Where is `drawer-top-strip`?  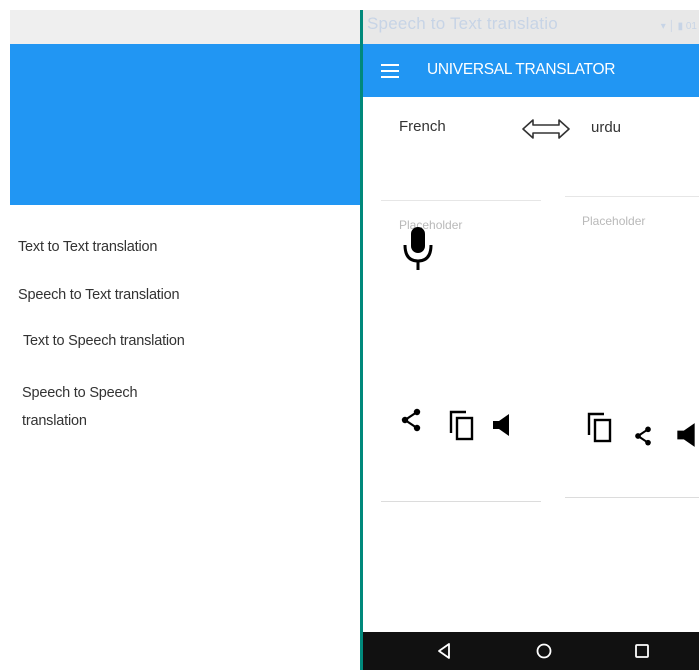
drawer-top-strip is located at coordinates (186, 27).